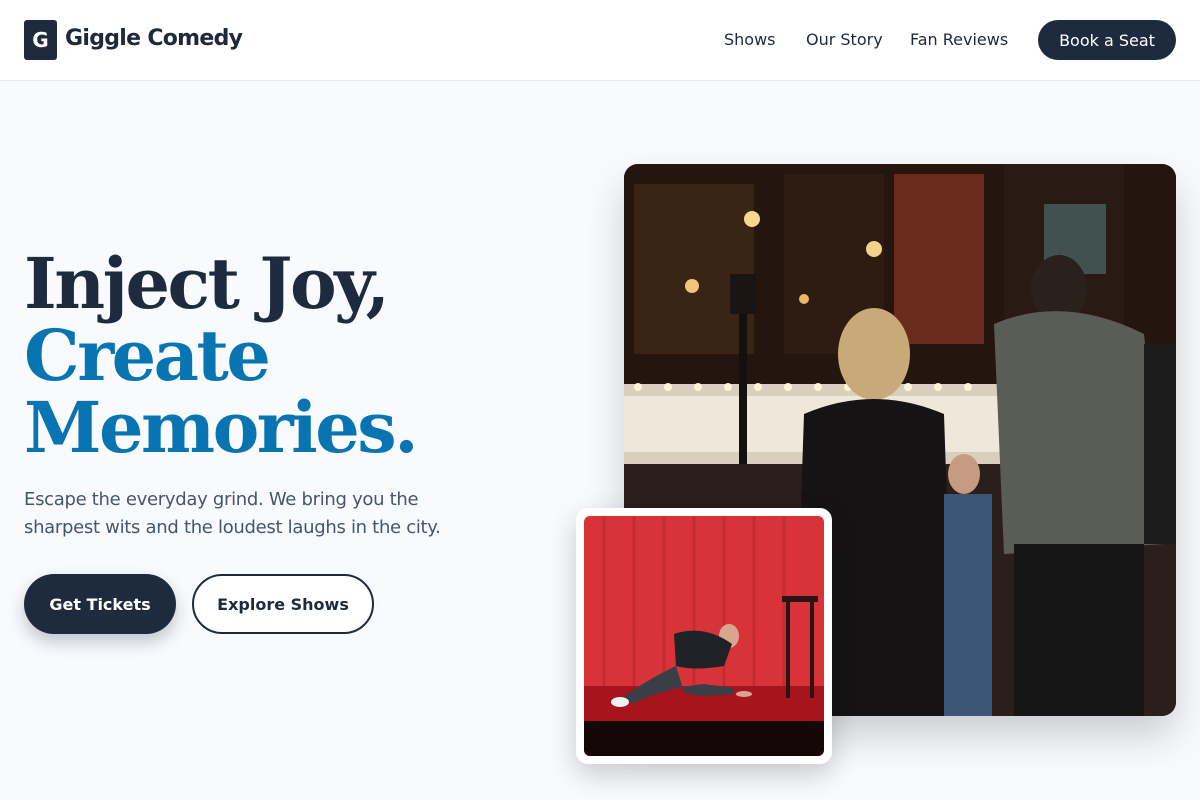 The height and width of the screenshot is (800, 1200). I want to click on explore-shows-button: Explore Shows, so click(283, 604).